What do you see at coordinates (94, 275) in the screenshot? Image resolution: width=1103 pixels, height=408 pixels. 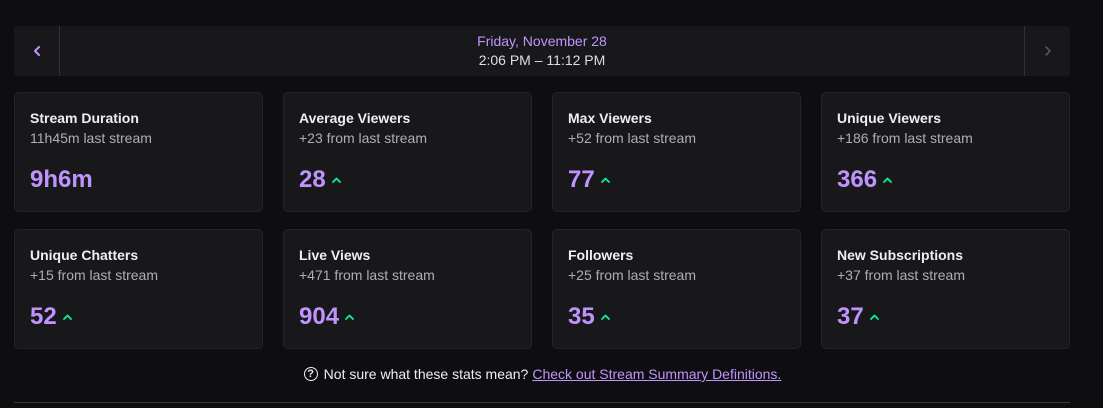 I see `stat-comparison: +15 from last stream` at bounding box center [94, 275].